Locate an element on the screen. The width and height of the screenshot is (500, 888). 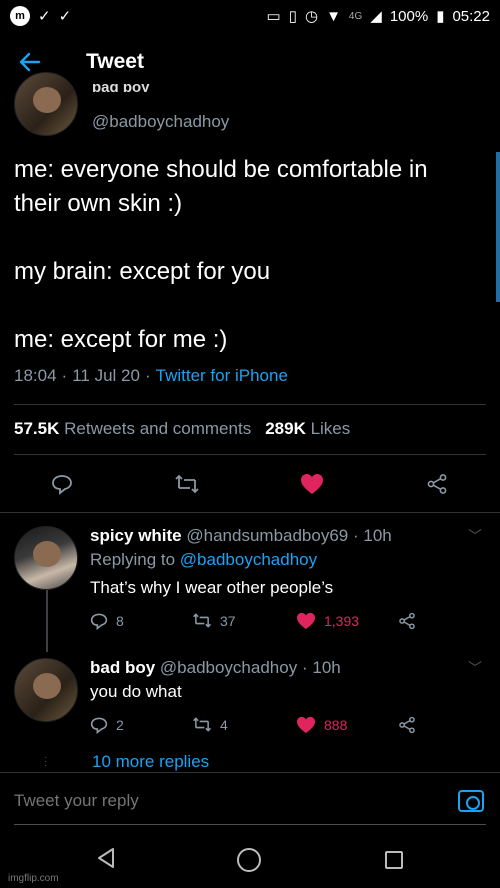
battery-percent: 100% is located at coordinates (409, 16).